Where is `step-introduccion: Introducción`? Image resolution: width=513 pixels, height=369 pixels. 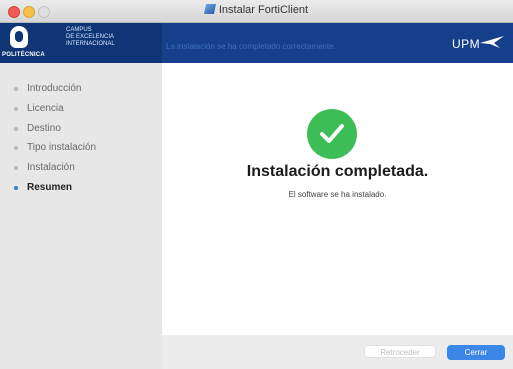 step-introduccion: Introducción is located at coordinates (48, 88).